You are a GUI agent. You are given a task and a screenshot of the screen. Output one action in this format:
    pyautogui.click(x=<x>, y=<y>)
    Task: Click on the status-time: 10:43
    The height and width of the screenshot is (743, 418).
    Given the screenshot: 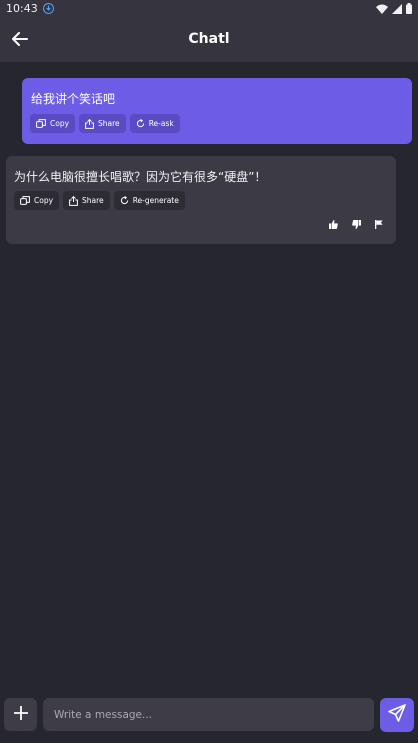 What is the action you would take?
    pyautogui.click(x=22, y=8)
    